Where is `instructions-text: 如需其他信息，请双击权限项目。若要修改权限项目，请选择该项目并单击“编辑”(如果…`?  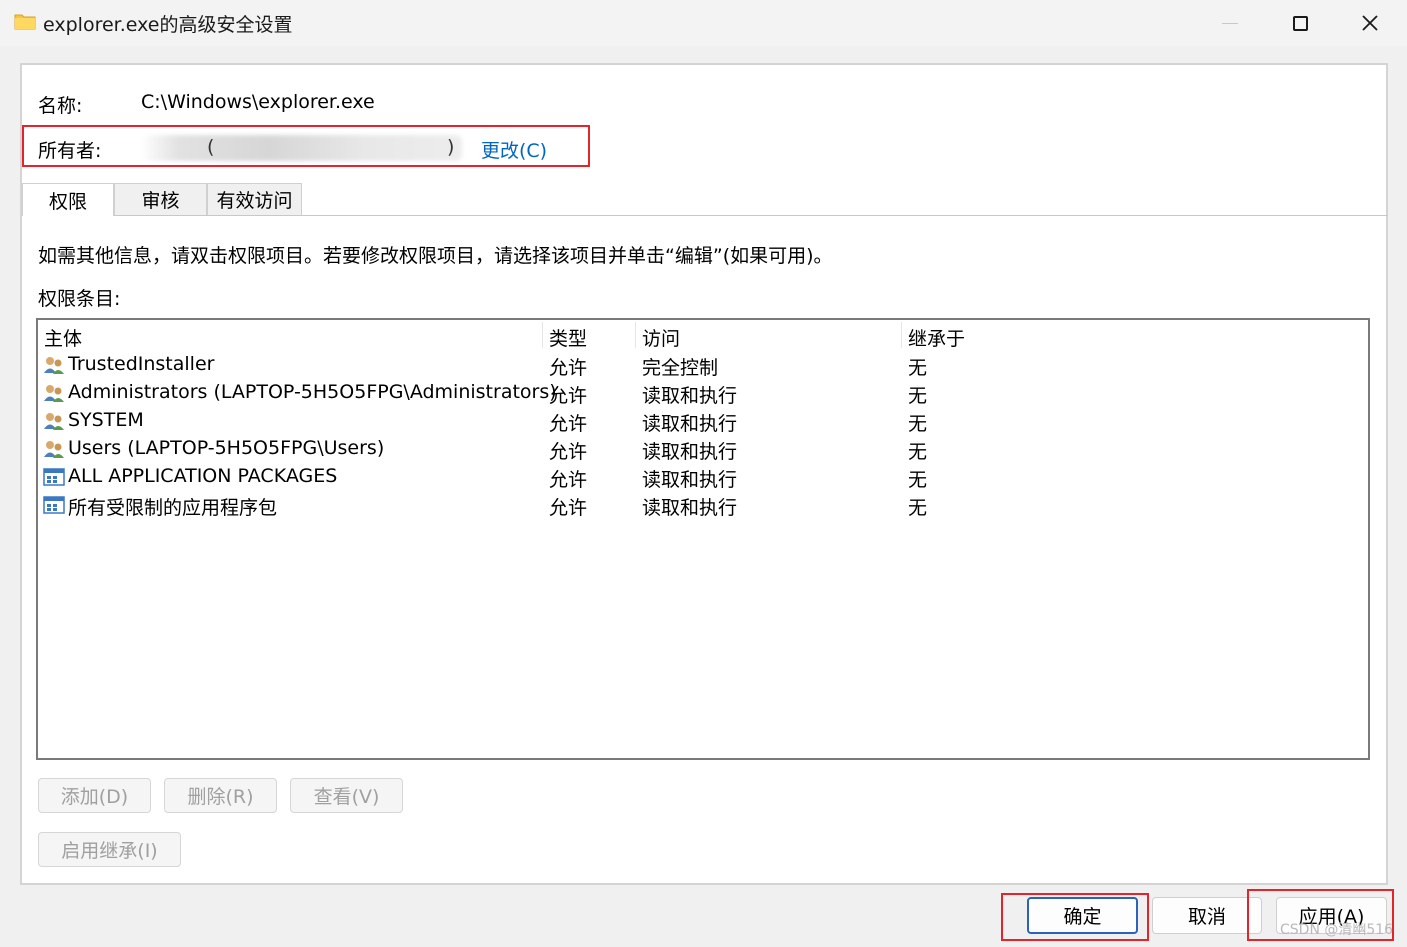
instructions-text: 如需其他信息，请双击权限项目。若要修改权限项目，请选择该项目并单击“编辑”(如果… is located at coordinates (435, 256).